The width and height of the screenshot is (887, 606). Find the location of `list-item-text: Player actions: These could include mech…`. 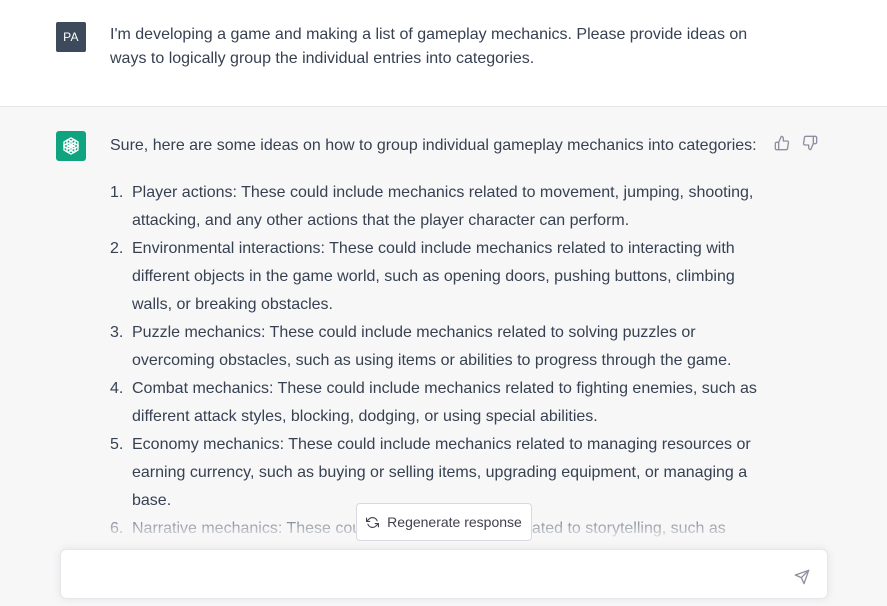

list-item-text: Player actions: These could include mech… is located at coordinates (443, 206).